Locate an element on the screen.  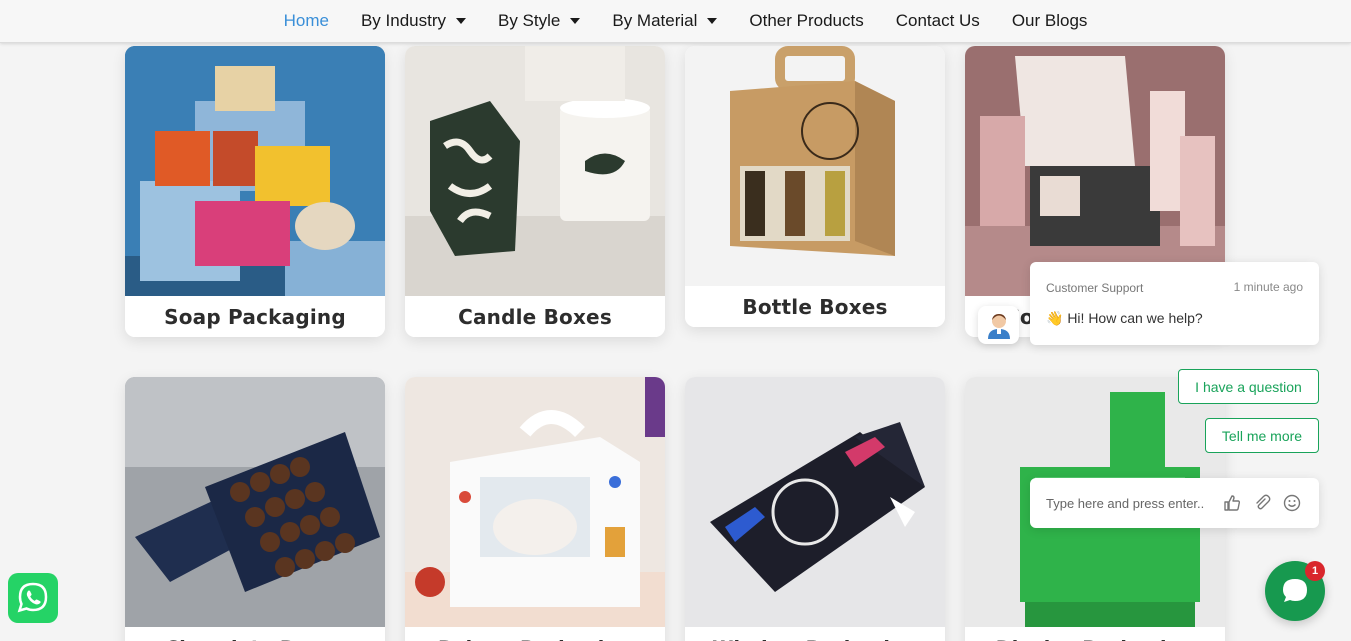
nav-by-material: By Material is located at coordinates (665, 21).